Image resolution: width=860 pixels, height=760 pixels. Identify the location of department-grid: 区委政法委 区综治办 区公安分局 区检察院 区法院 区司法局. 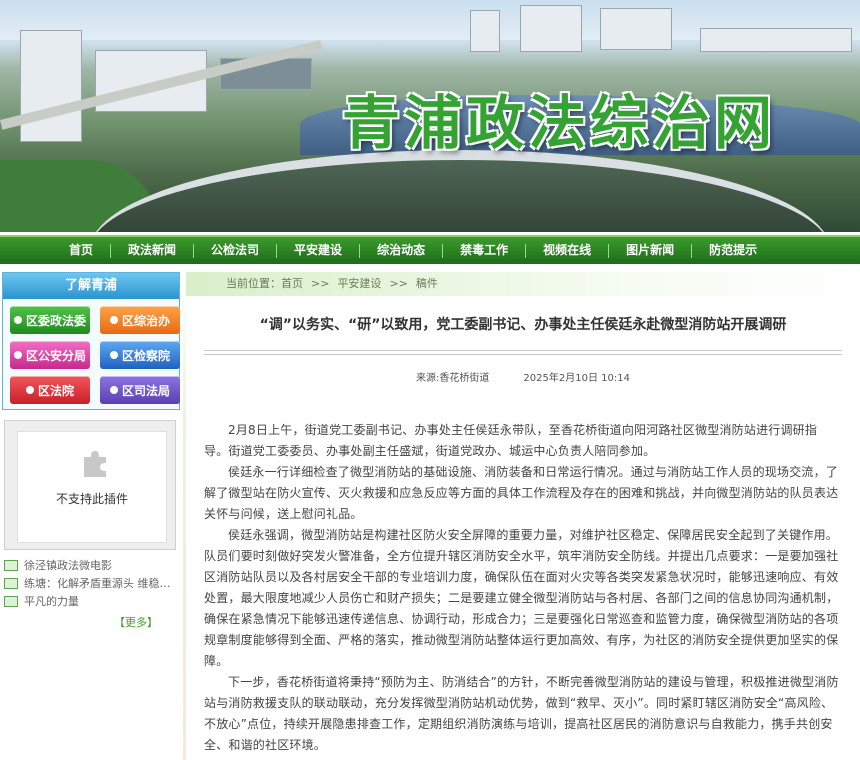
(91, 351).